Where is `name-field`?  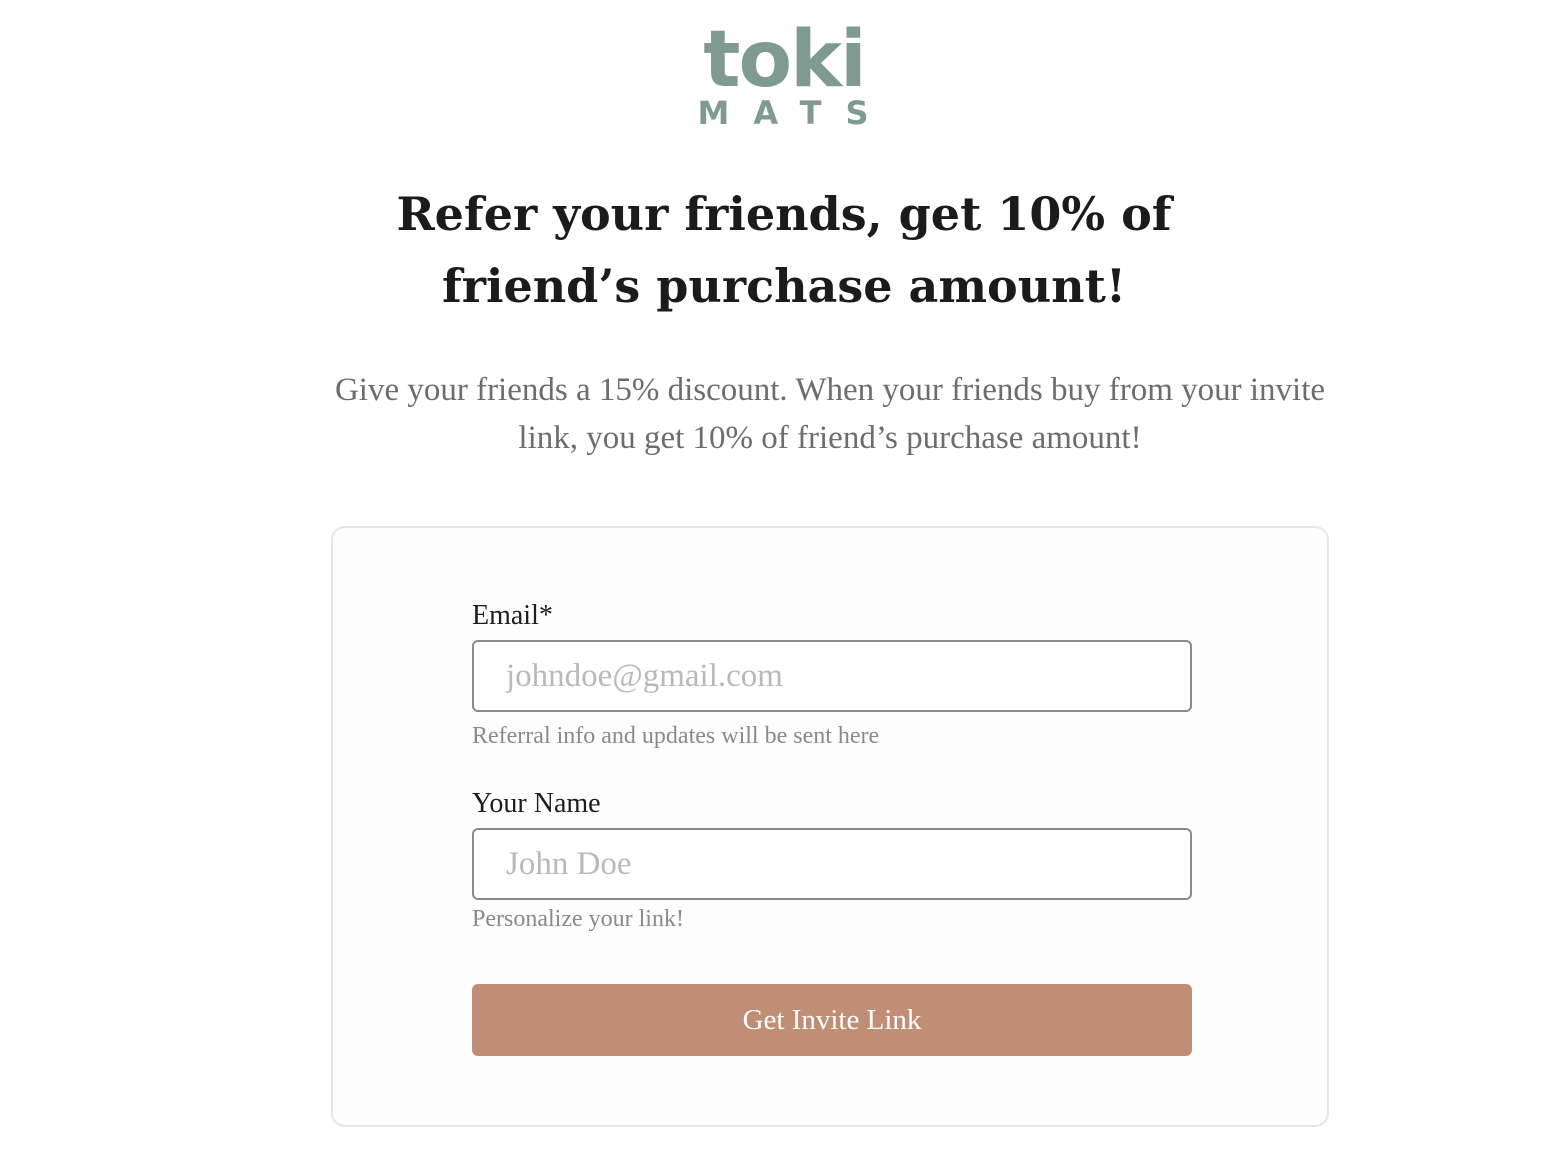 name-field is located at coordinates (832, 864).